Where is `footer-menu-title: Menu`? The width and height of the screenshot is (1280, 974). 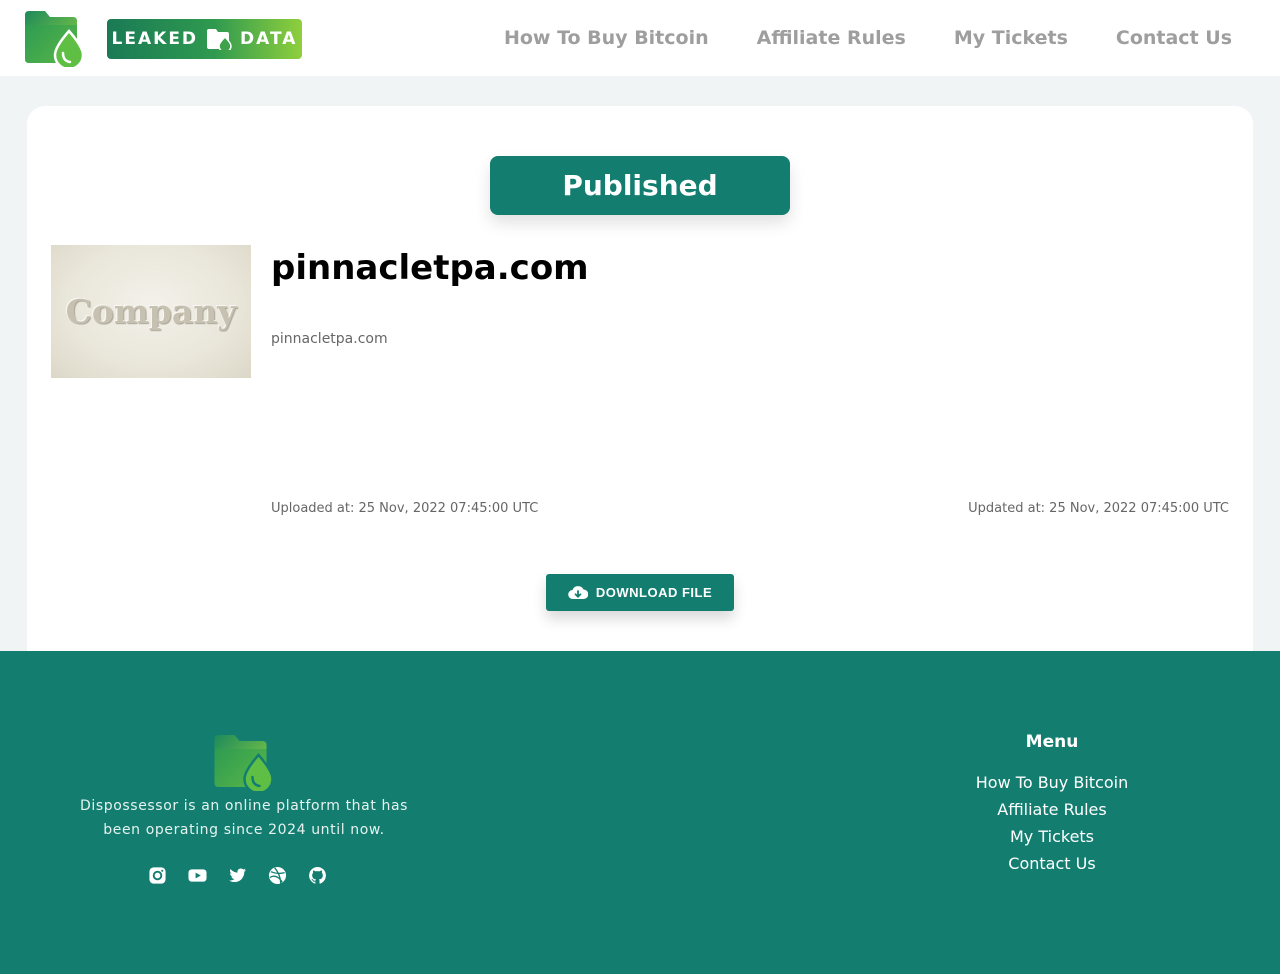
footer-menu-title: Menu is located at coordinates (1052, 742).